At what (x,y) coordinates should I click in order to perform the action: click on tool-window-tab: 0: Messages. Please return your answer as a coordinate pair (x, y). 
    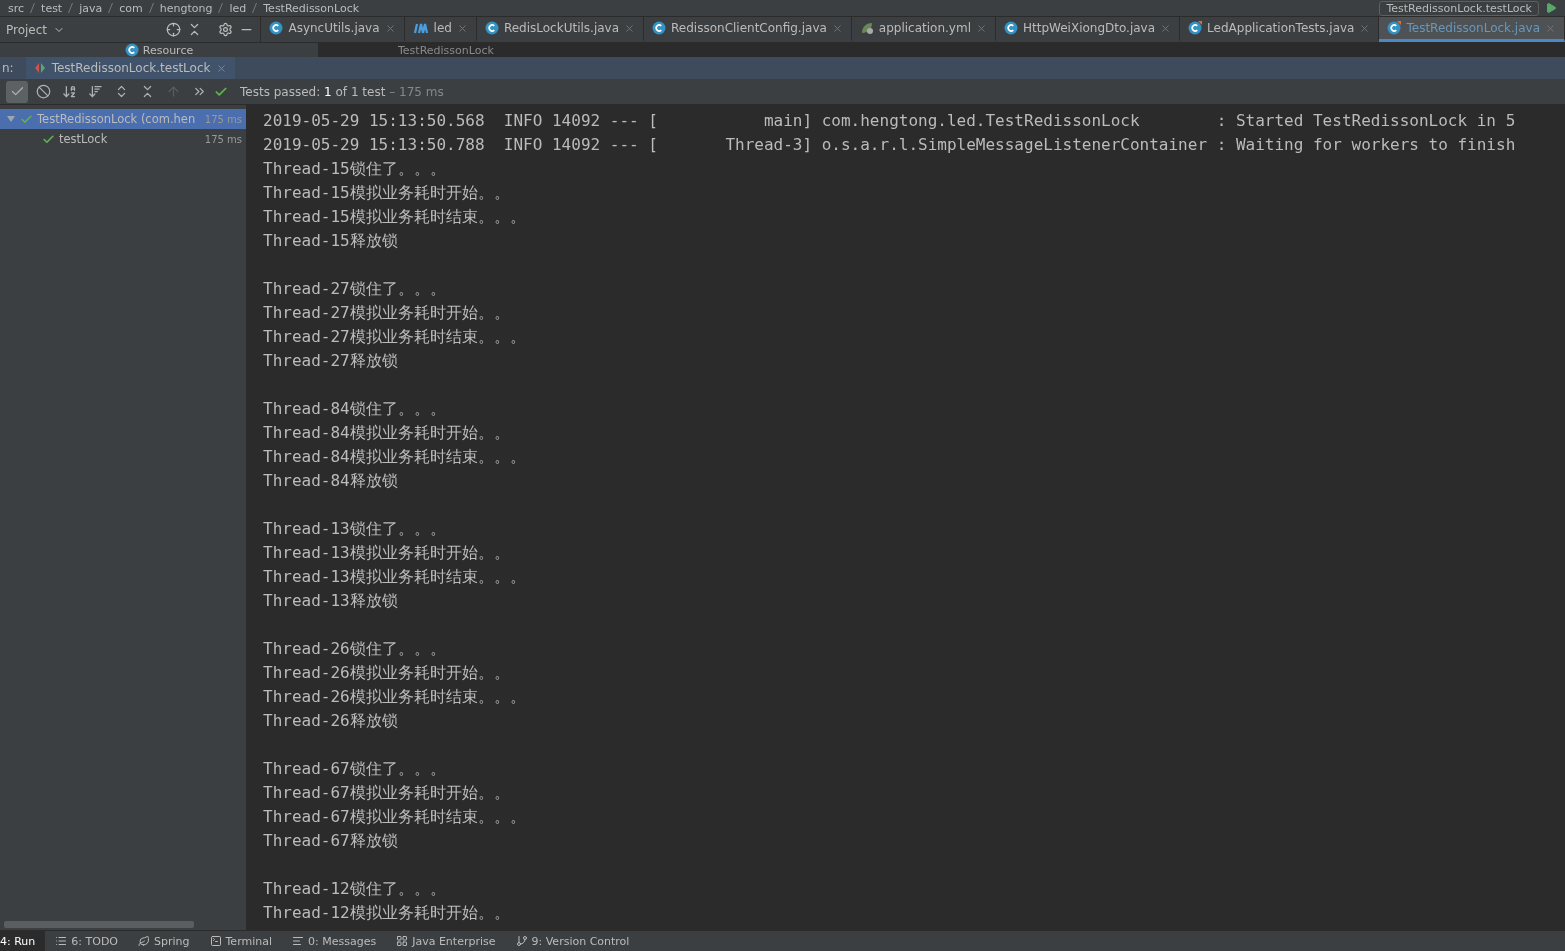
    Looking at the image, I should click on (334, 941).